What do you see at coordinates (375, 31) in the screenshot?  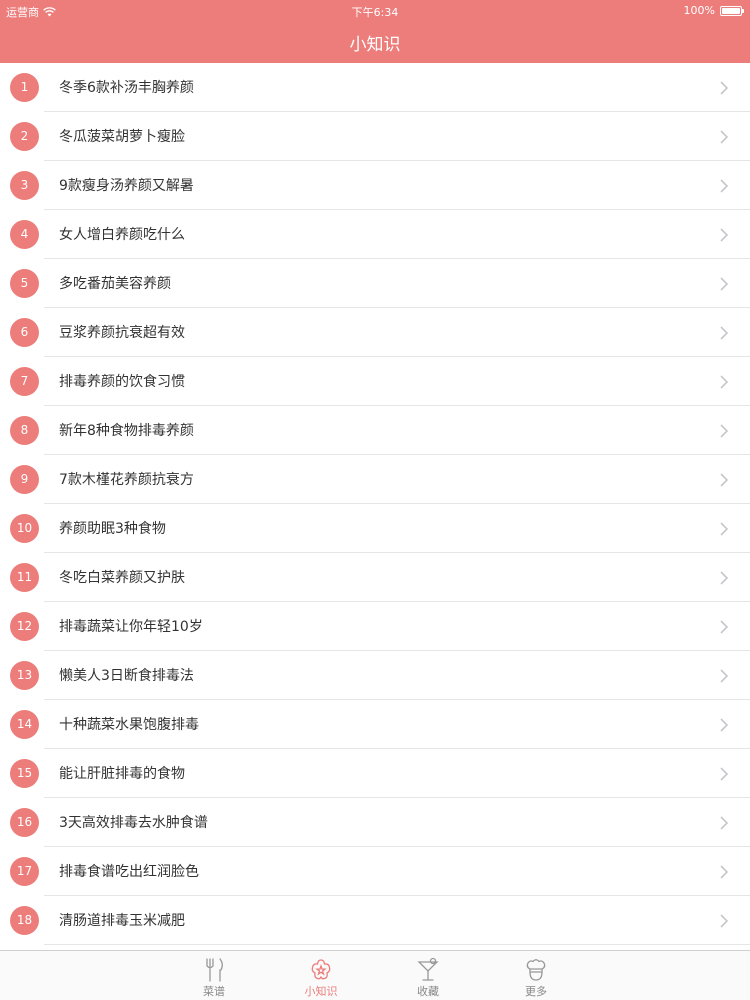 I see `header: 运营商 下午6:34 100% 小知识` at bounding box center [375, 31].